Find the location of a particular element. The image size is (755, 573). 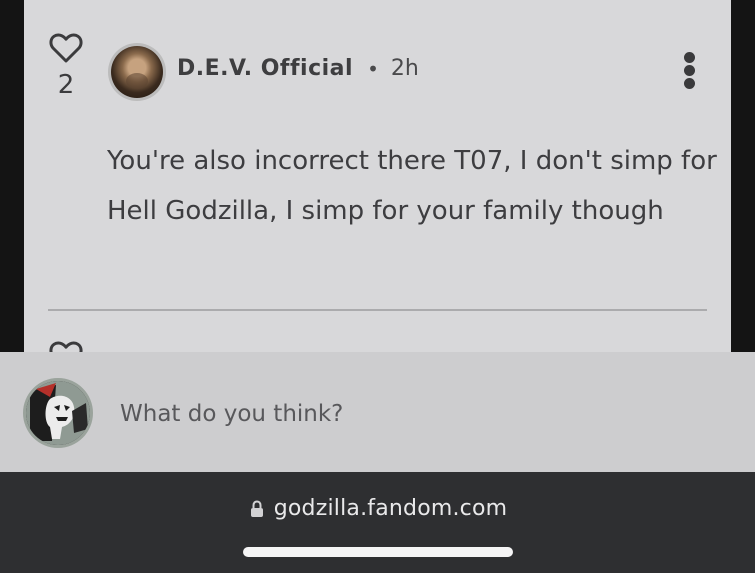

url-text: godzilla.fandom.com is located at coordinates (391, 508).